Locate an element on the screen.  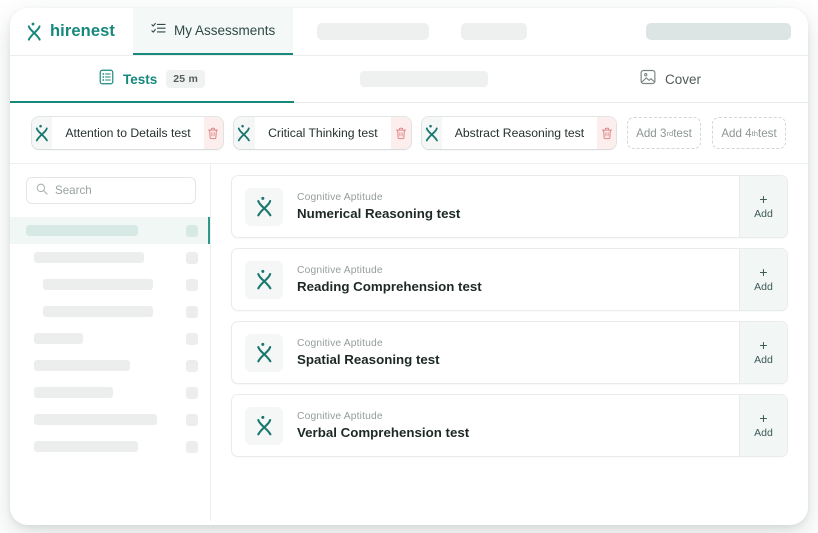
test-title: Spatial Reasoning test is located at coordinates (368, 359).